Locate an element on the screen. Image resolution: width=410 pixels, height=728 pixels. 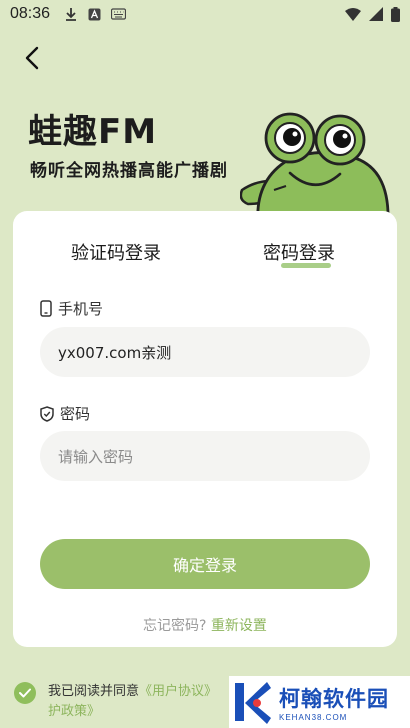
keyboard-icon is located at coordinates (119, 14).